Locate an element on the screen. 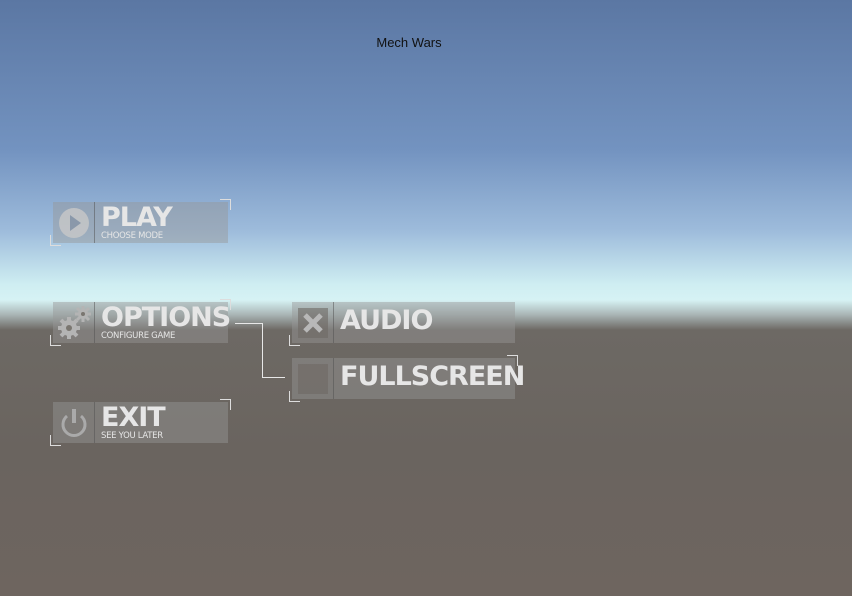 The image size is (852, 596). audio-label: AUDIO is located at coordinates (386, 320).